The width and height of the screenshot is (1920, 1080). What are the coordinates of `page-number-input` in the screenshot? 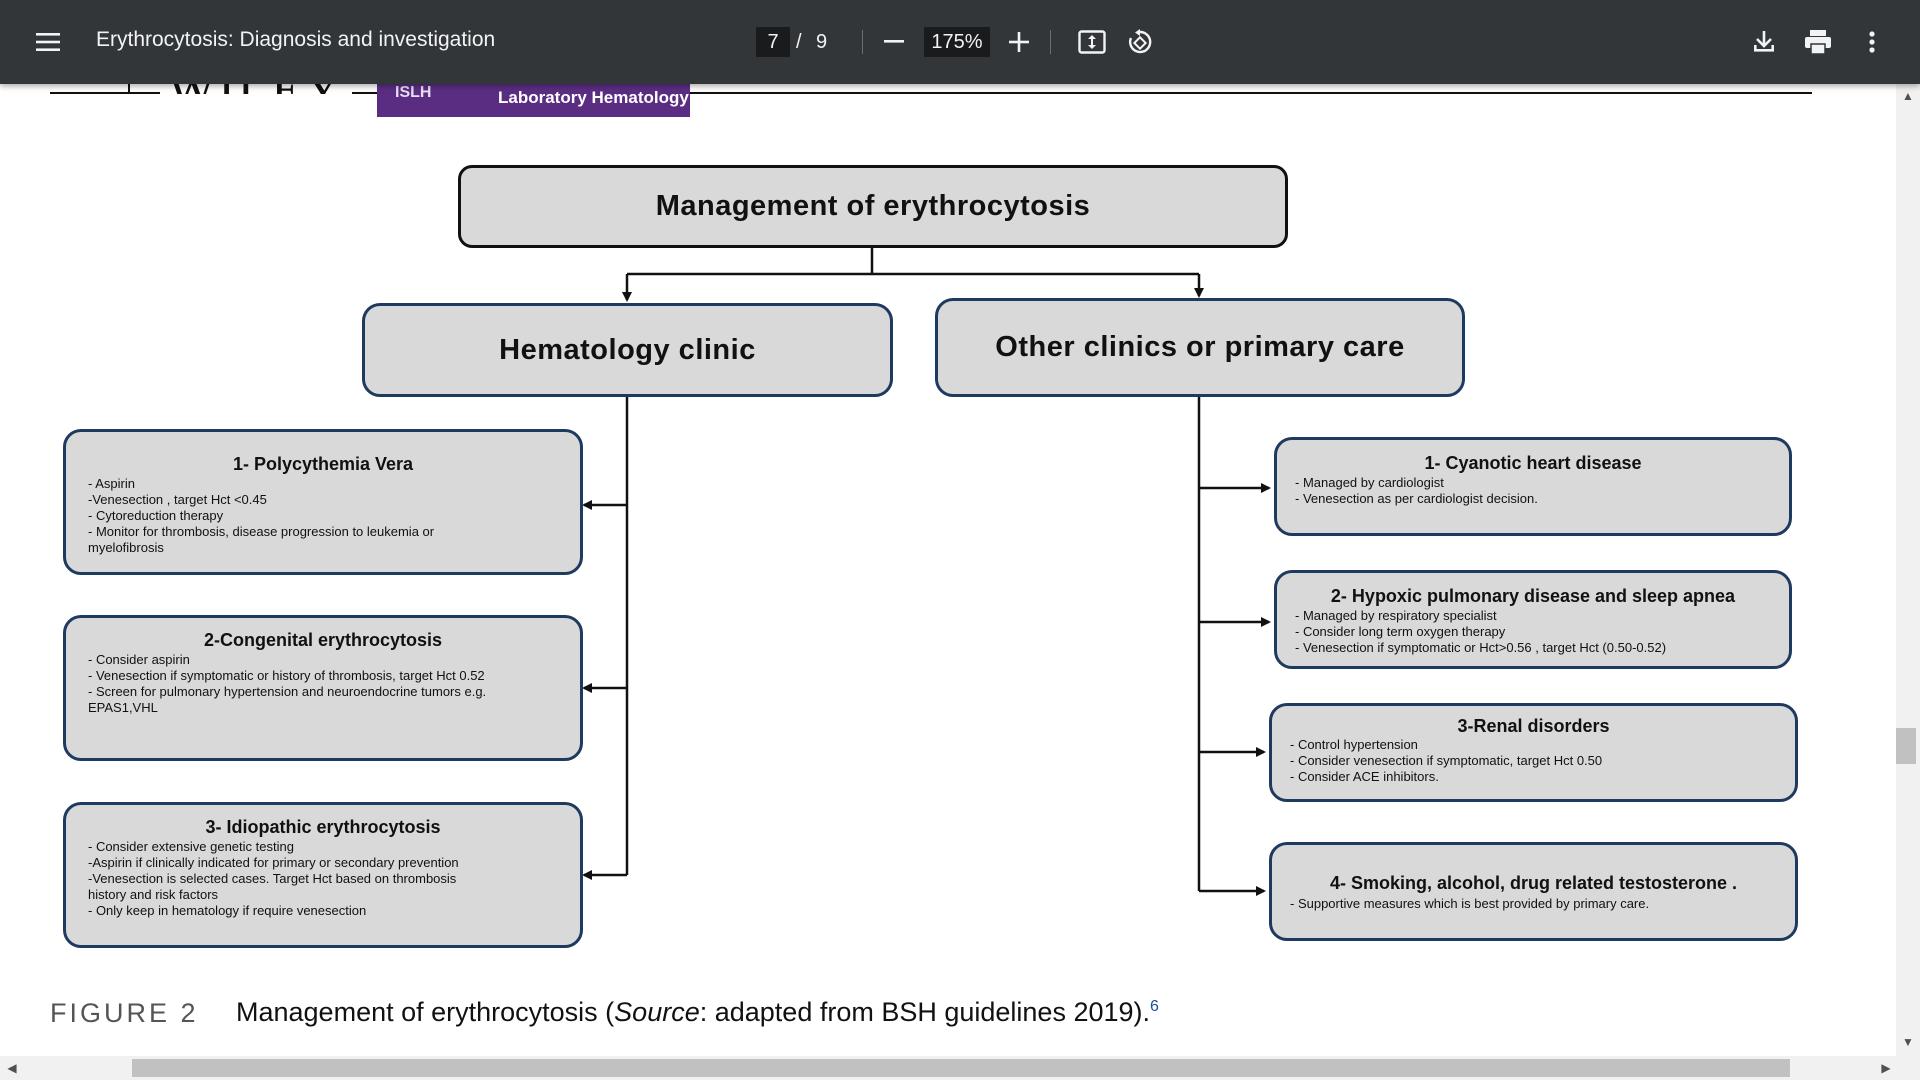 It's located at (773, 42).